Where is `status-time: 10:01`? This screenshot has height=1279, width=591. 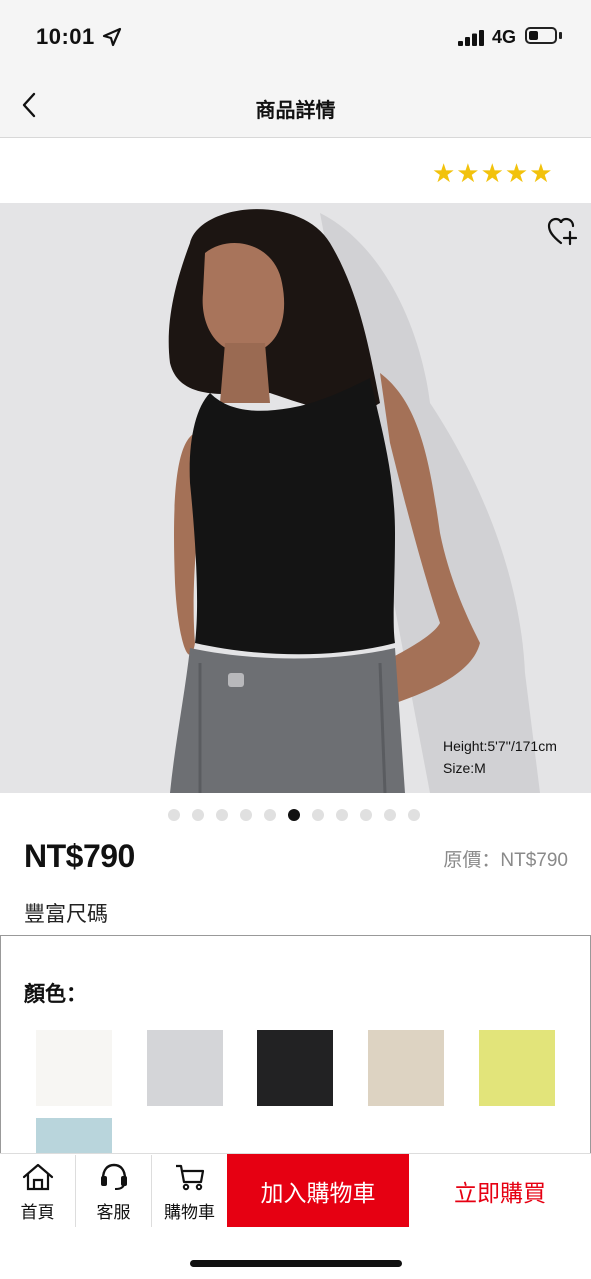
status-time: 10:01 is located at coordinates (65, 36).